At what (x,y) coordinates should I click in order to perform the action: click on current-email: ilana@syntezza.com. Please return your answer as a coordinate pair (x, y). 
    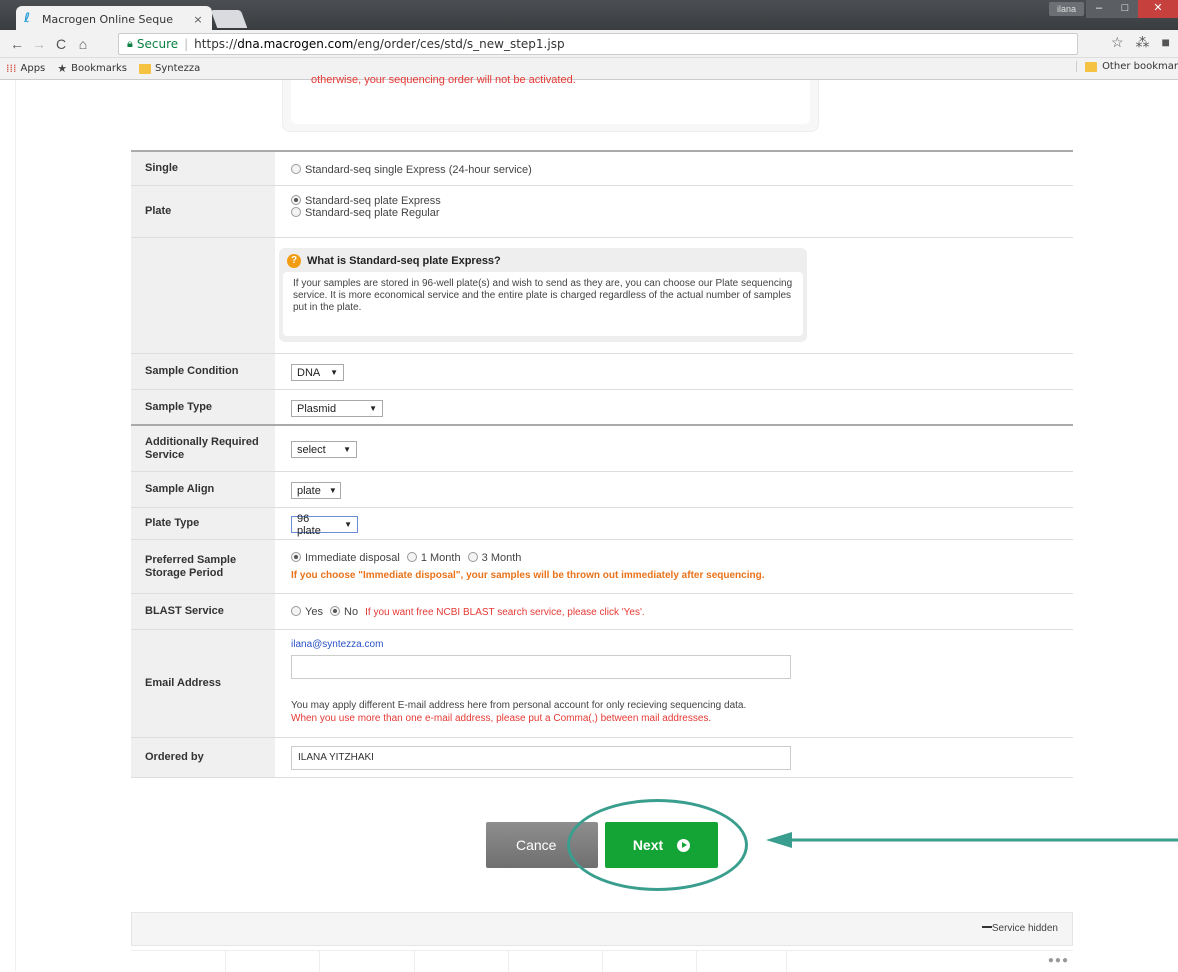
    Looking at the image, I should click on (337, 644).